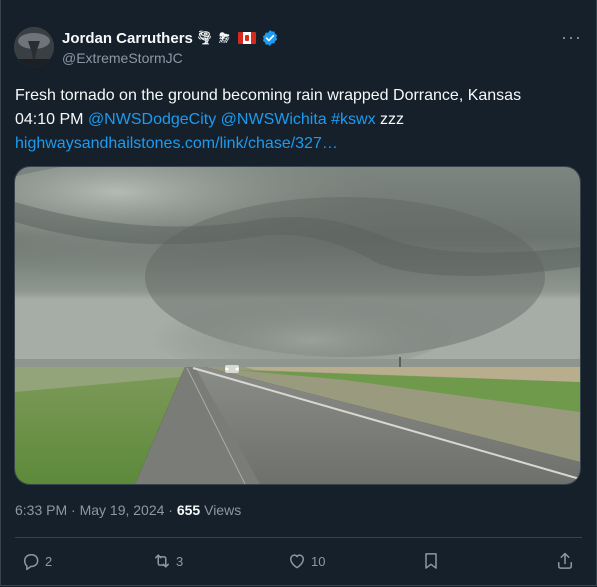 This screenshot has width=597, height=587. I want to click on views-label: Views, so click(221, 510).